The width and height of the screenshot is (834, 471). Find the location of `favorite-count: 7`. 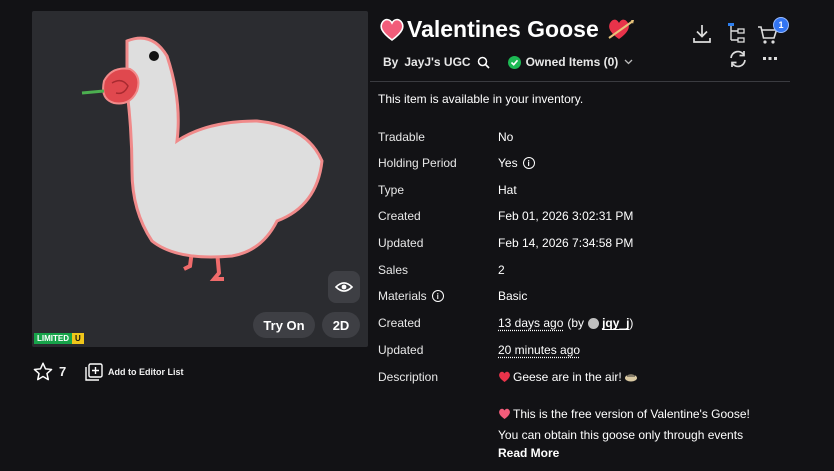

favorite-count: 7 is located at coordinates (63, 371).